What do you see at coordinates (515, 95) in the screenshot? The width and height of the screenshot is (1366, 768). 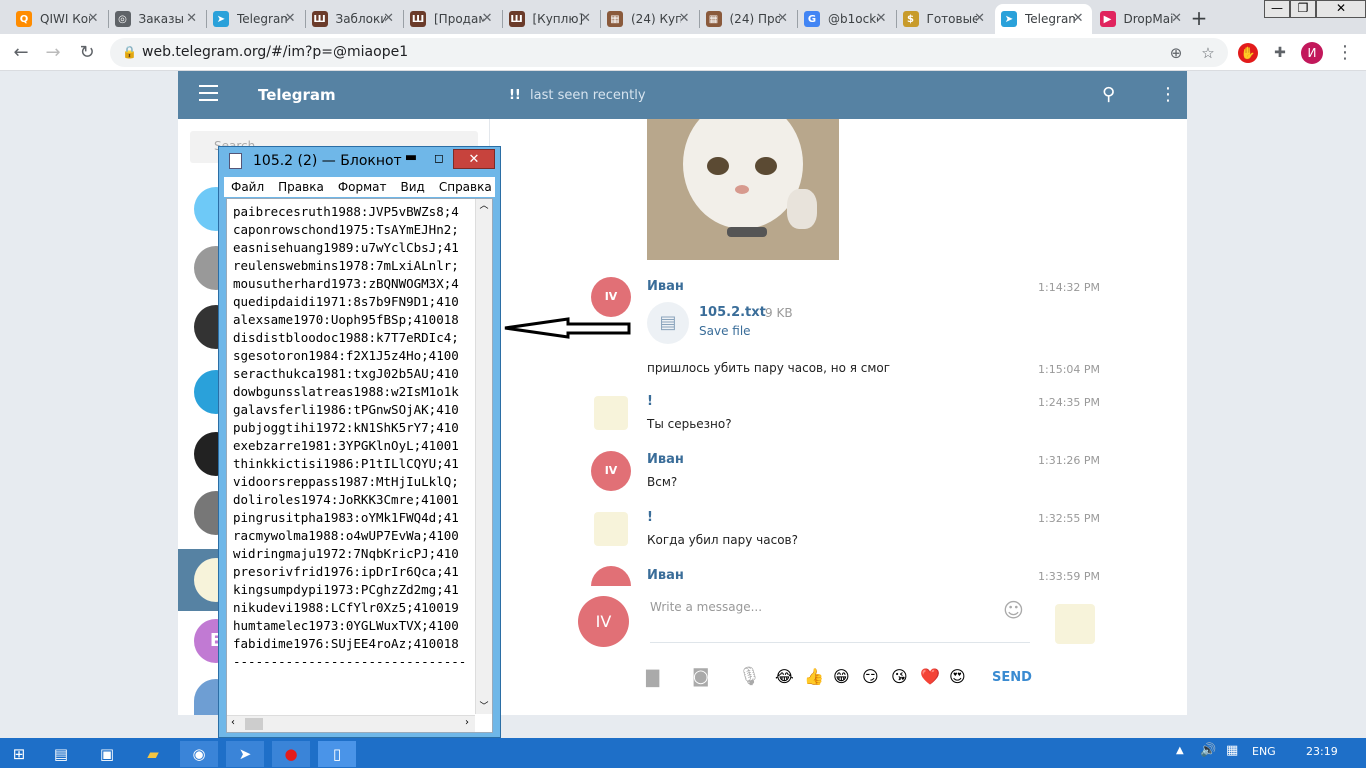 I see `peer-name: !!` at bounding box center [515, 95].